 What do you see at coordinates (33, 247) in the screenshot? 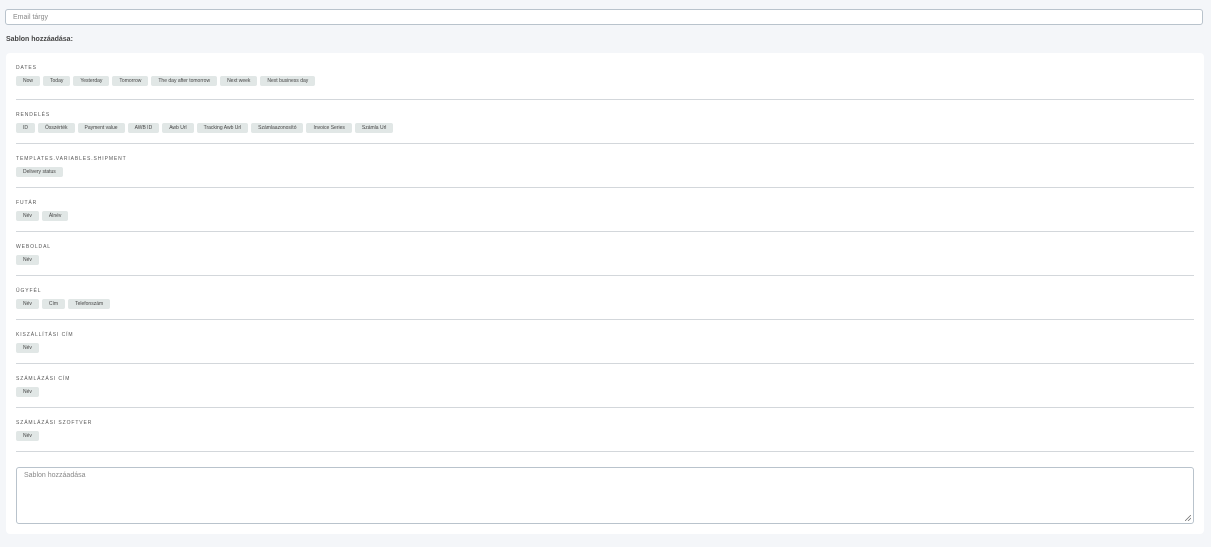
I see `variable-group-label: WEBOLDAL` at bounding box center [33, 247].